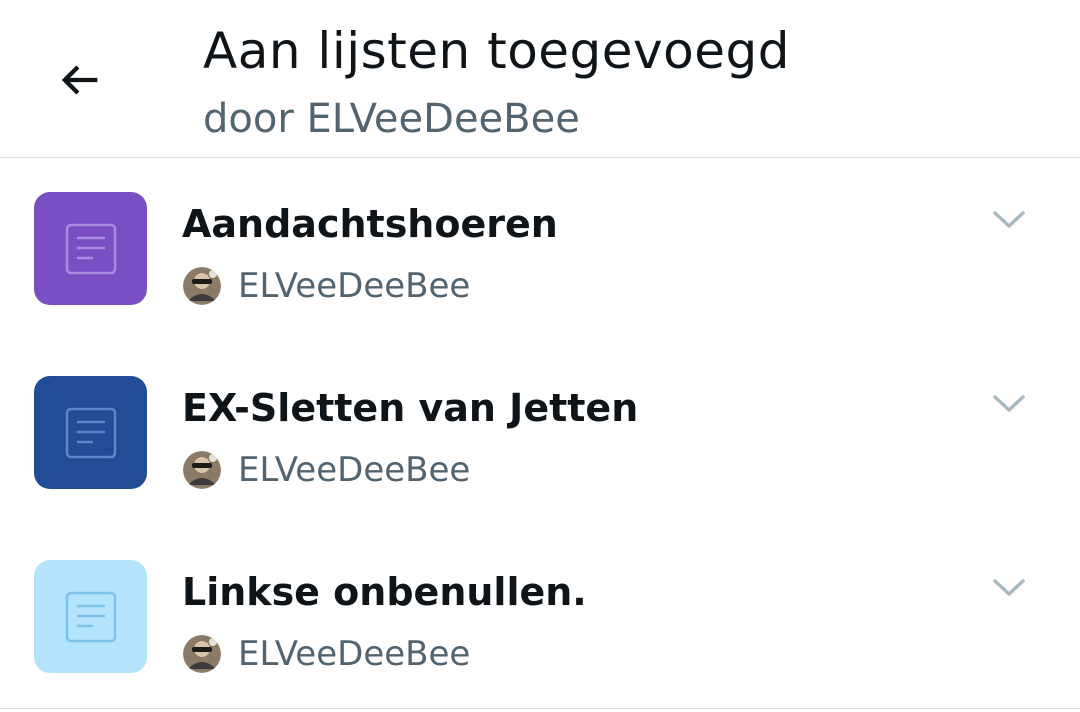 This screenshot has width=1080, height=712. I want to click on list-name: Aandachtshoeren, so click(370, 224).